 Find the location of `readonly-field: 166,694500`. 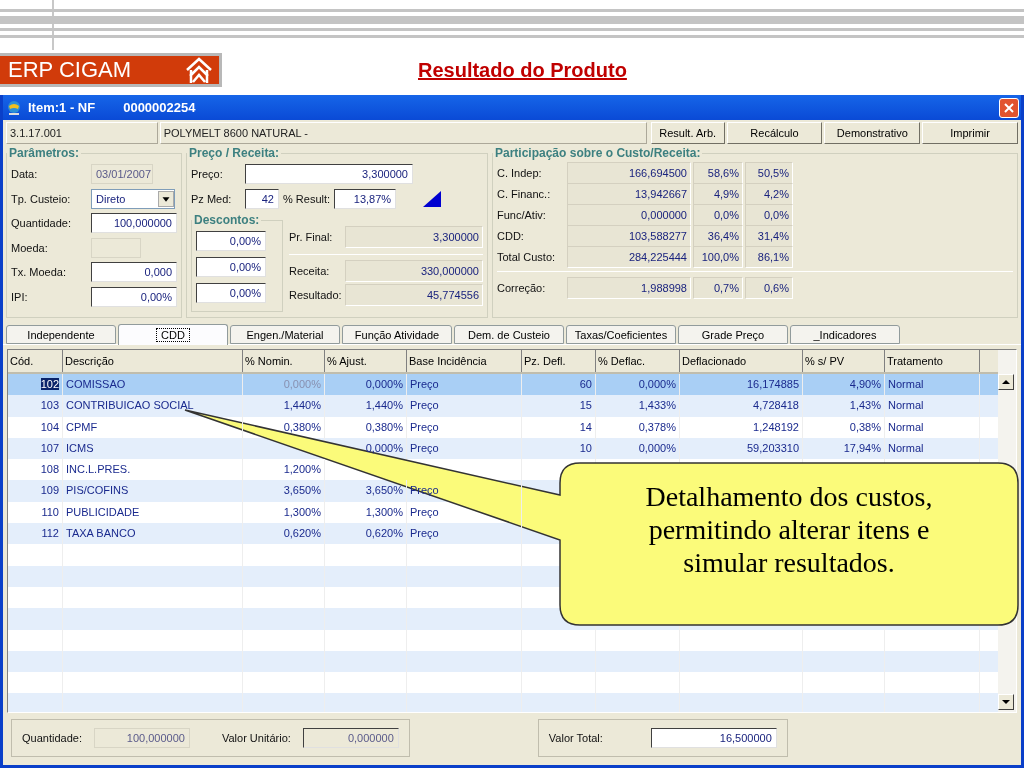

readonly-field: 166,694500 is located at coordinates (629, 172).